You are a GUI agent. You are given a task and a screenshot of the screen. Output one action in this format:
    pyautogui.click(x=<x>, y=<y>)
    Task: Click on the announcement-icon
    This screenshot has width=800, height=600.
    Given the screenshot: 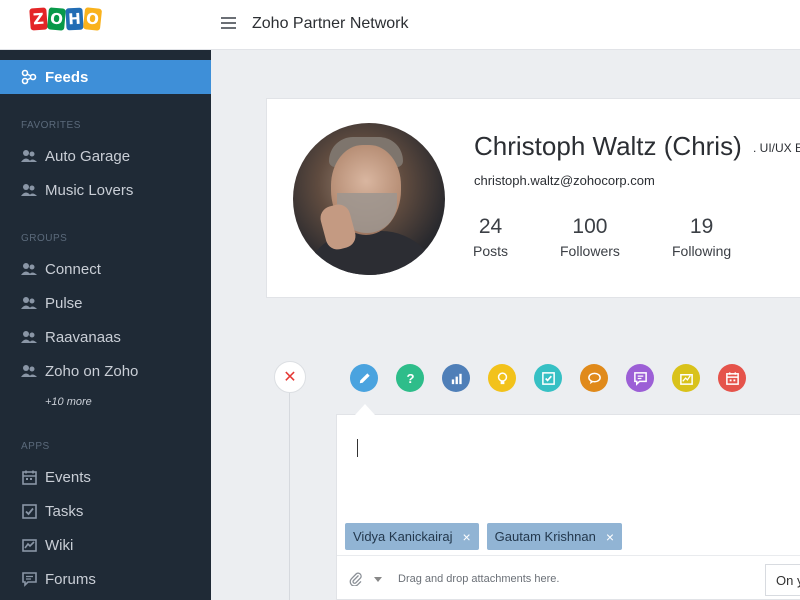 What is the action you would take?
    pyautogui.click(x=686, y=378)
    